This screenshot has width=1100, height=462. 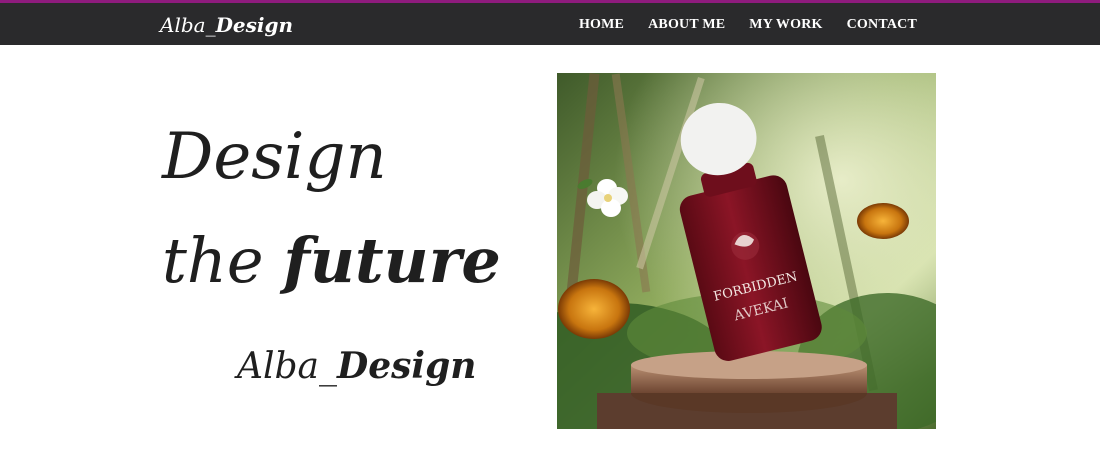 What do you see at coordinates (785, 25) in the screenshot?
I see `nav-work-link: MY WORK` at bounding box center [785, 25].